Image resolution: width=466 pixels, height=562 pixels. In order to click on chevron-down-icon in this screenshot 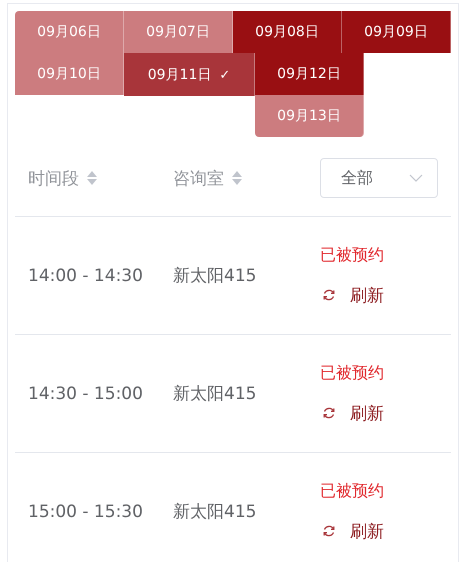, I will do `click(416, 178)`.